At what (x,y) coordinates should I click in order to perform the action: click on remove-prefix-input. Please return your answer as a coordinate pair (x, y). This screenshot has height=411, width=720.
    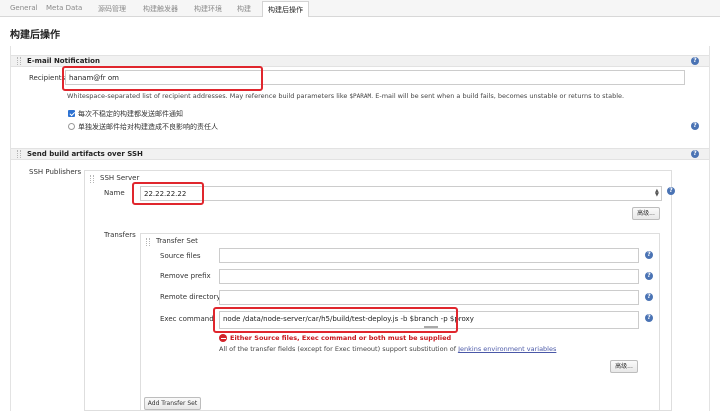
    Looking at the image, I should click on (429, 276).